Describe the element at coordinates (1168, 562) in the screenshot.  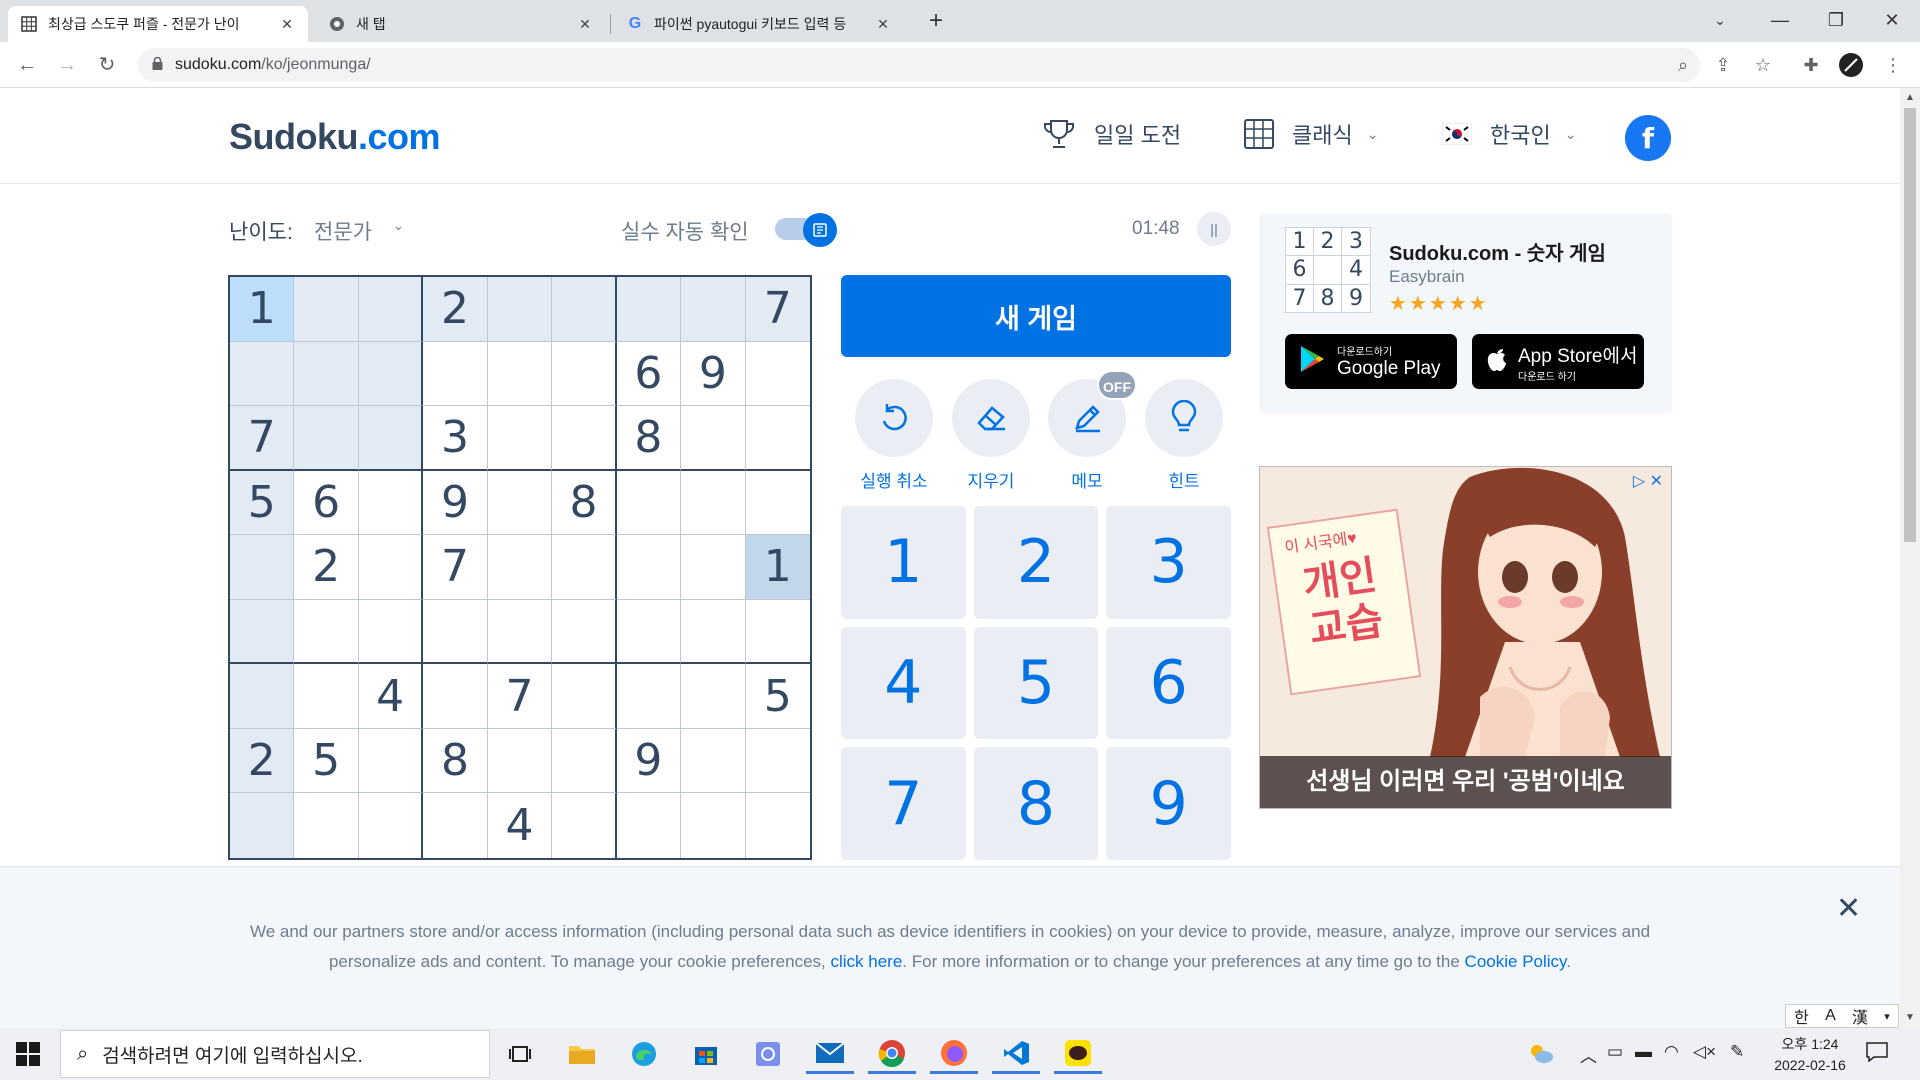
I see `numpad-button-3: 3` at that location.